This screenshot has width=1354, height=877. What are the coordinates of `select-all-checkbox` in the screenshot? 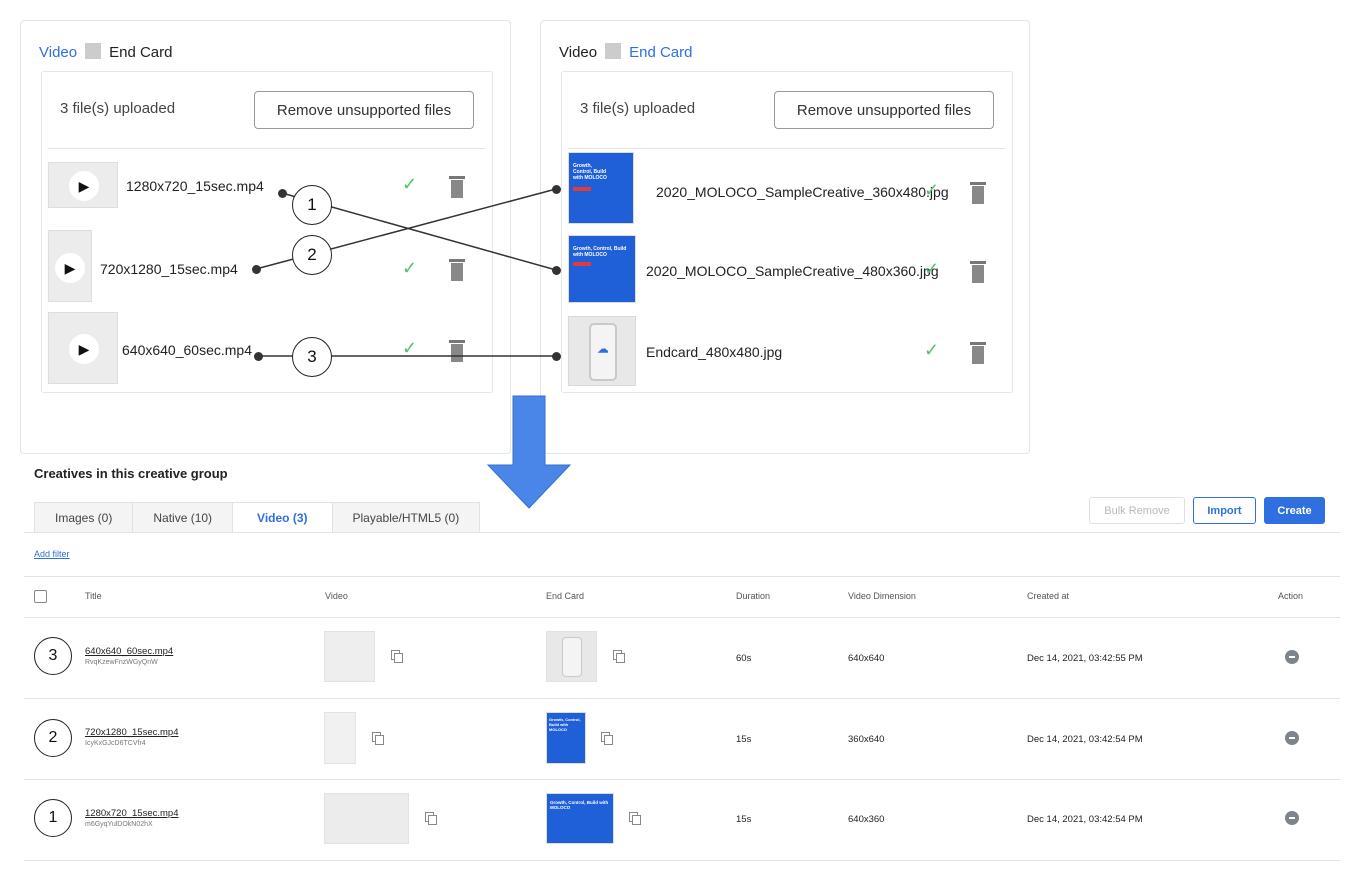 It's located at (40, 596).